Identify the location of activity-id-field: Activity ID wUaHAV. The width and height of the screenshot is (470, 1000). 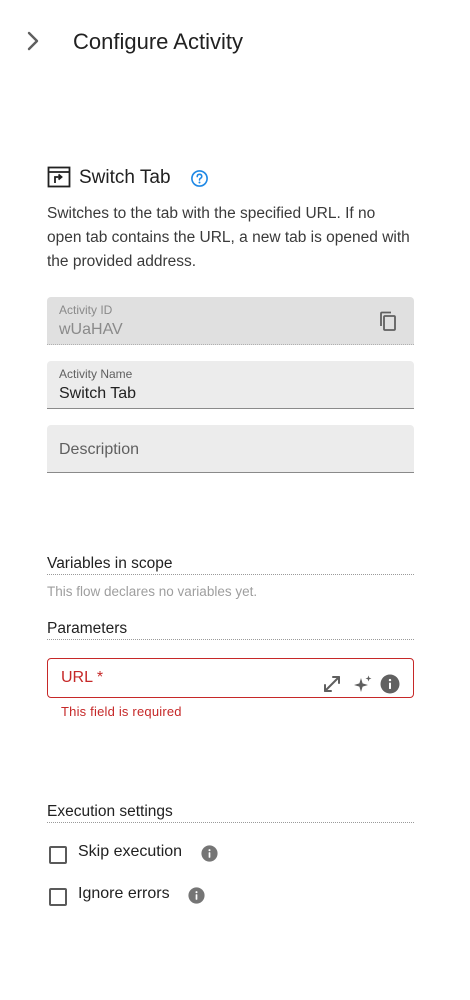
(230, 321).